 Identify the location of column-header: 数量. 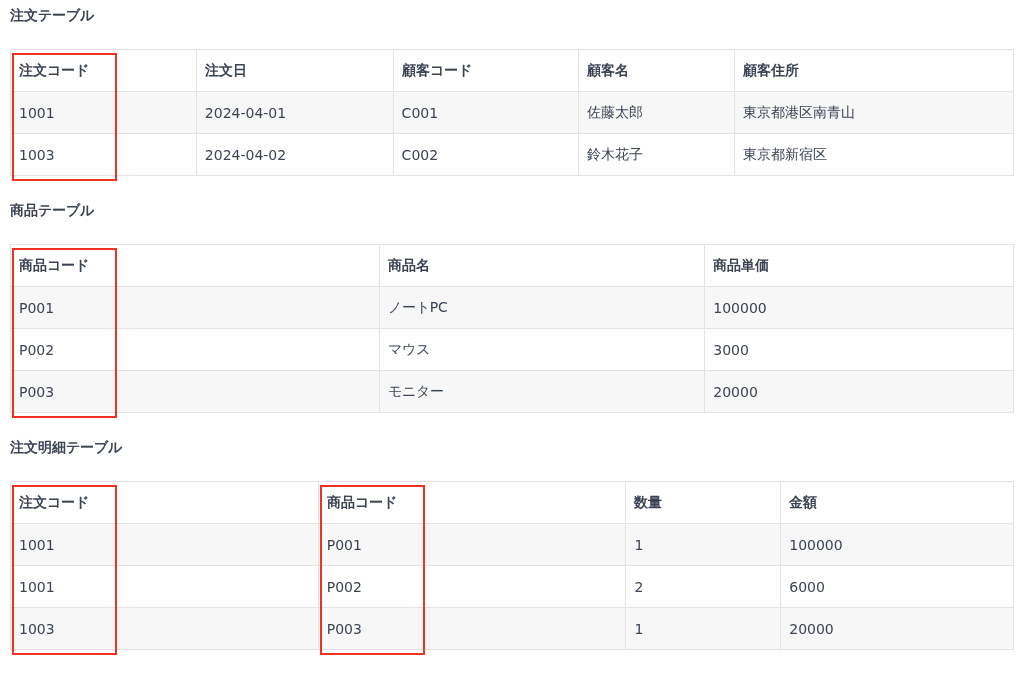
(704, 503).